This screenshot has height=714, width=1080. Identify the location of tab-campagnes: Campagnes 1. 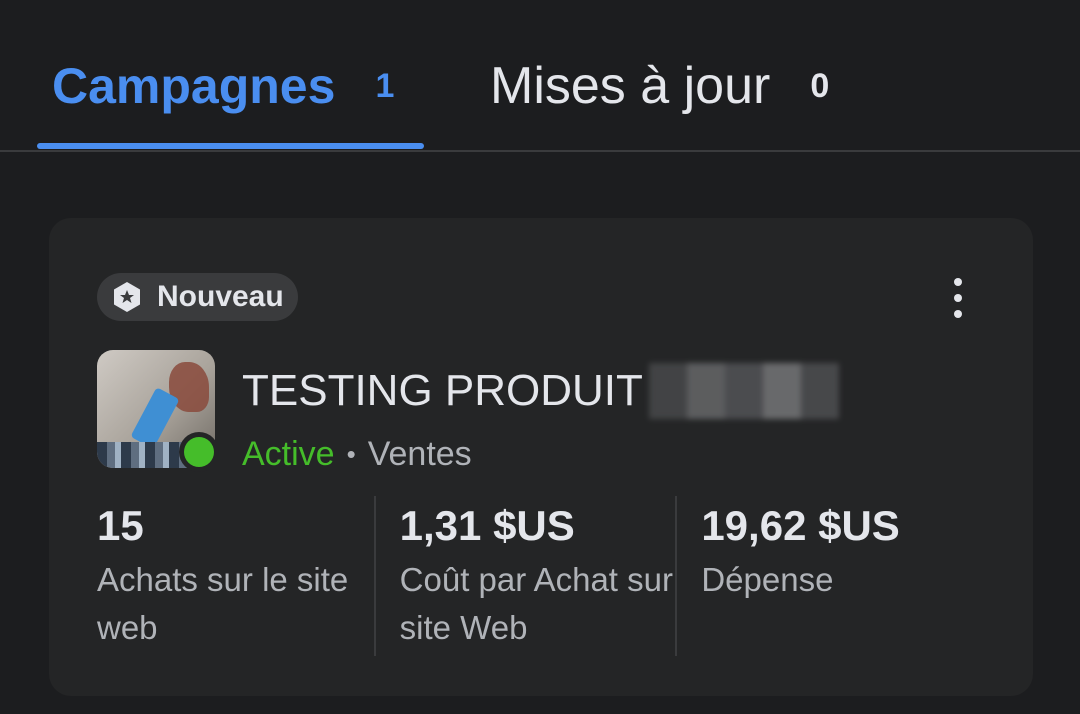
(223, 86).